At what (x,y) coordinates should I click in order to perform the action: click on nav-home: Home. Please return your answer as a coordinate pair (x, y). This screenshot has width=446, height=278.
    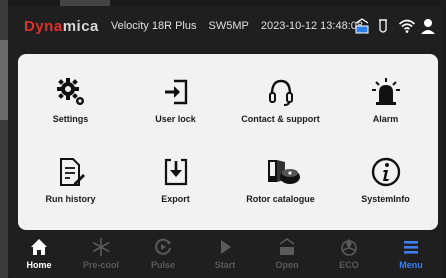
    Looking at the image, I should click on (39, 255).